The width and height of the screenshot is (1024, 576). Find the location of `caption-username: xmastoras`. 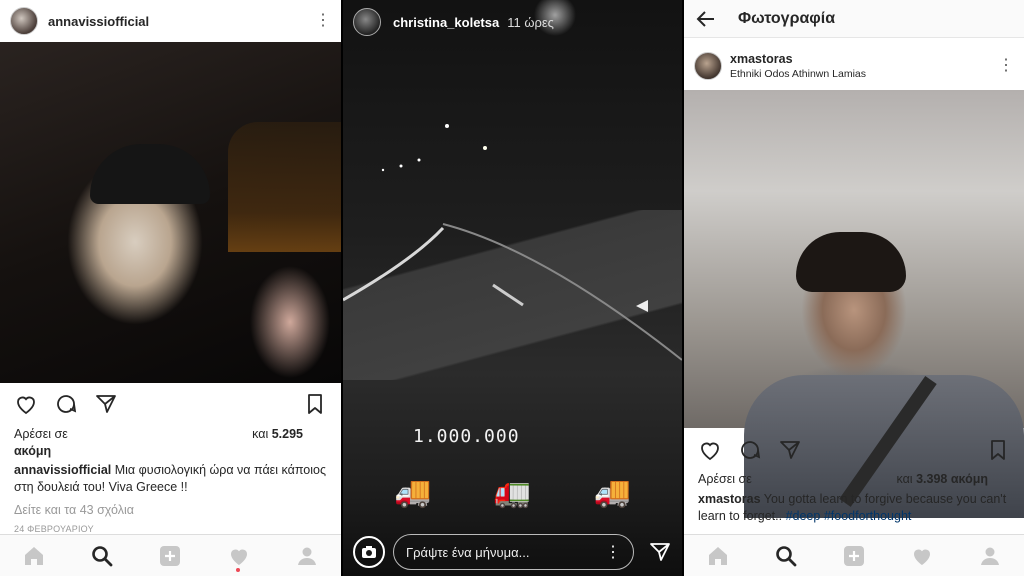

caption-username: xmastoras is located at coordinates (729, 499).